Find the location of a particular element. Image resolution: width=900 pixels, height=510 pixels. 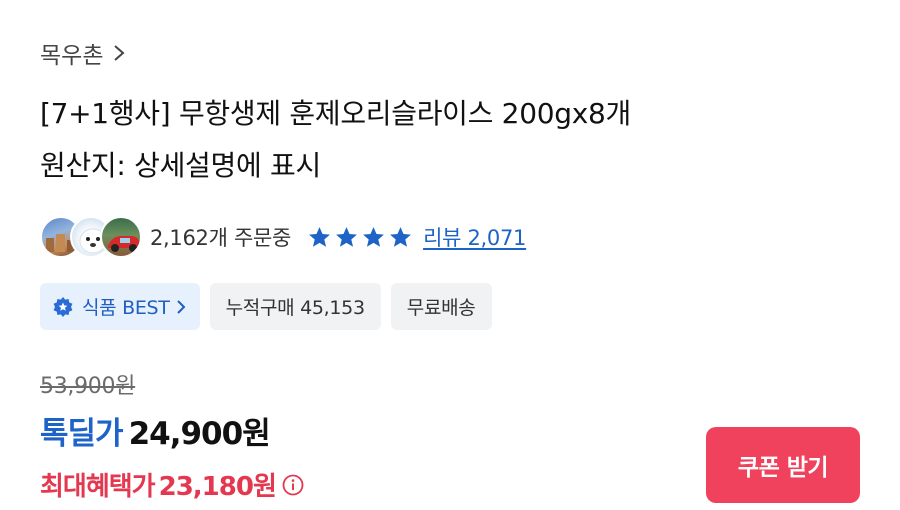

product-origin: 원산지: 상세설명에 표시 is located at coordinates (180, 165).